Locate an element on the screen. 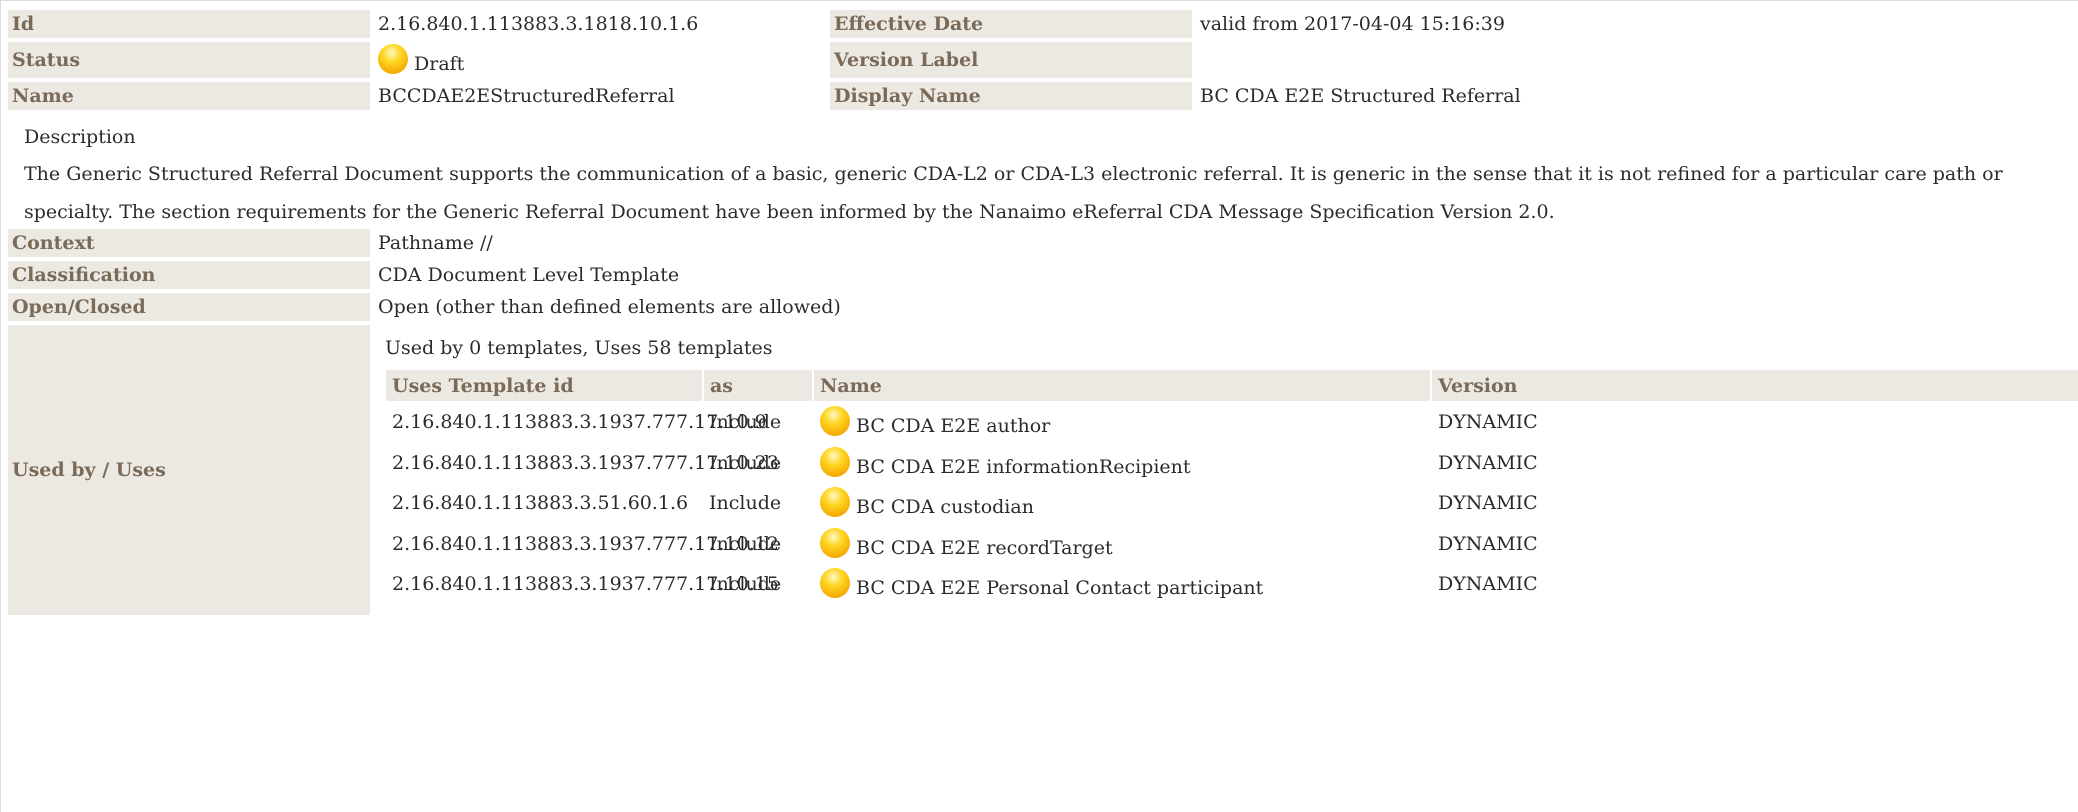 The width and height of the screenshot is (2078, 812). version-label-label: Version Label is located at coordinates (1011, 60).